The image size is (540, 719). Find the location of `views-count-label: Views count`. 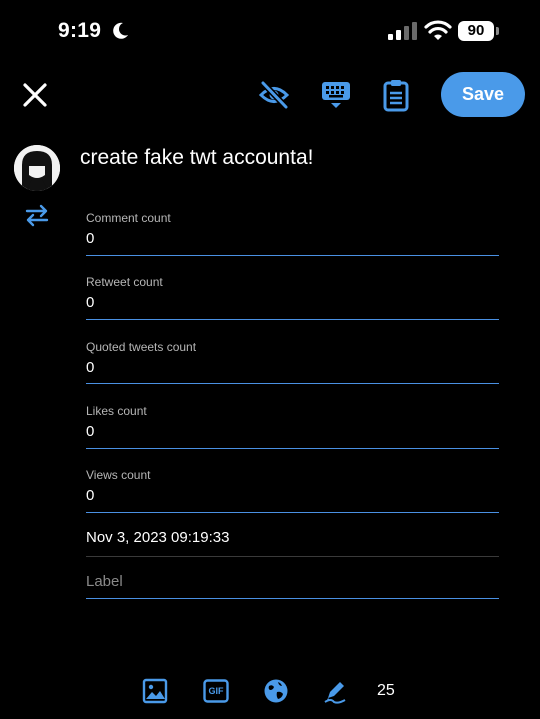

views-count-label: Views count is located at coordinates (118, 475).